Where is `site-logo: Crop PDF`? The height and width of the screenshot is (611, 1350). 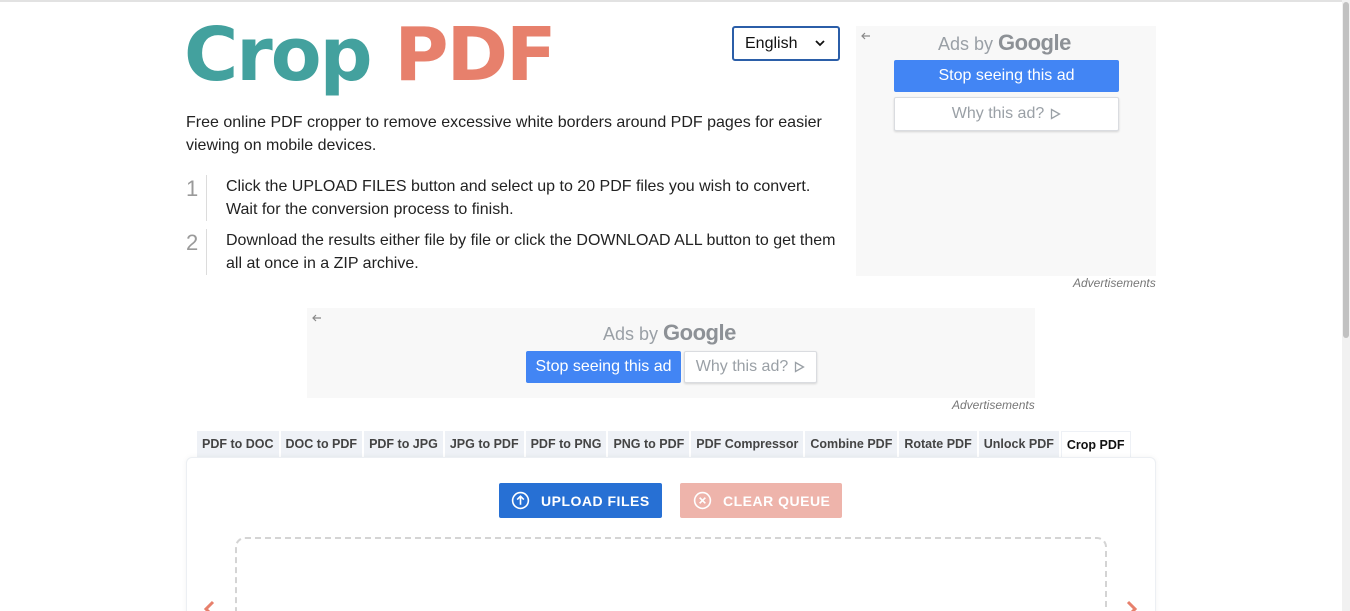
site-logo: Crop PDF is located at coordinates (370, 55).